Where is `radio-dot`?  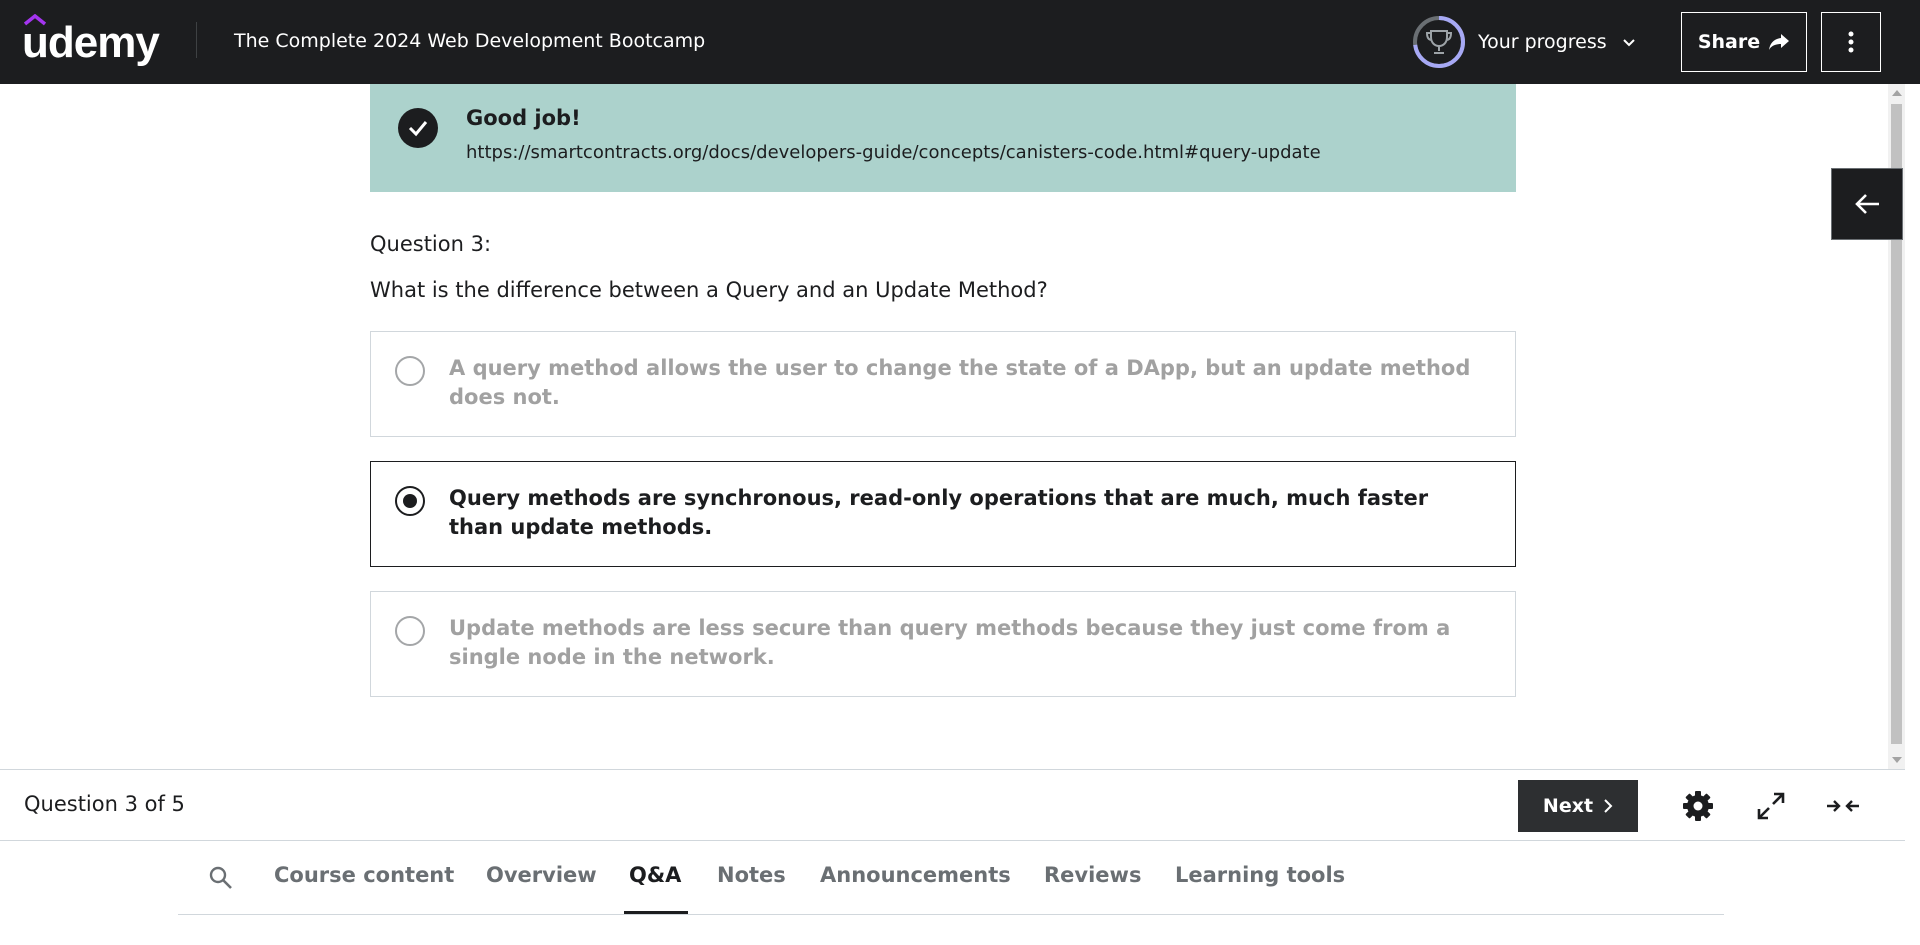 radio-dot is located at coordinates (410, 501).